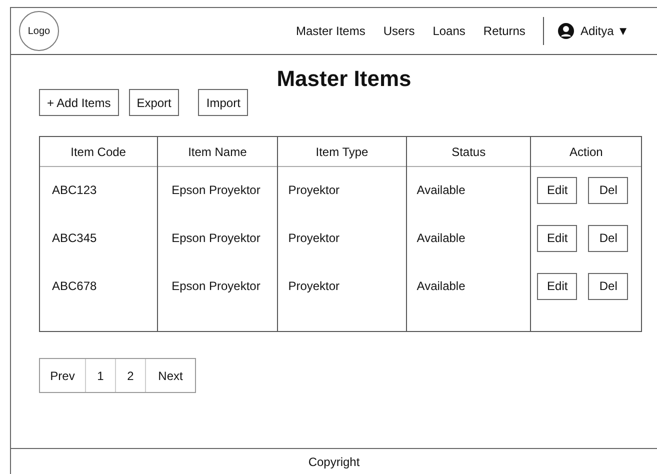  What do you see at coordinates (566, 31) in the screenshot?
I see `user-avatar-icon` at bounding box center [566, 31].